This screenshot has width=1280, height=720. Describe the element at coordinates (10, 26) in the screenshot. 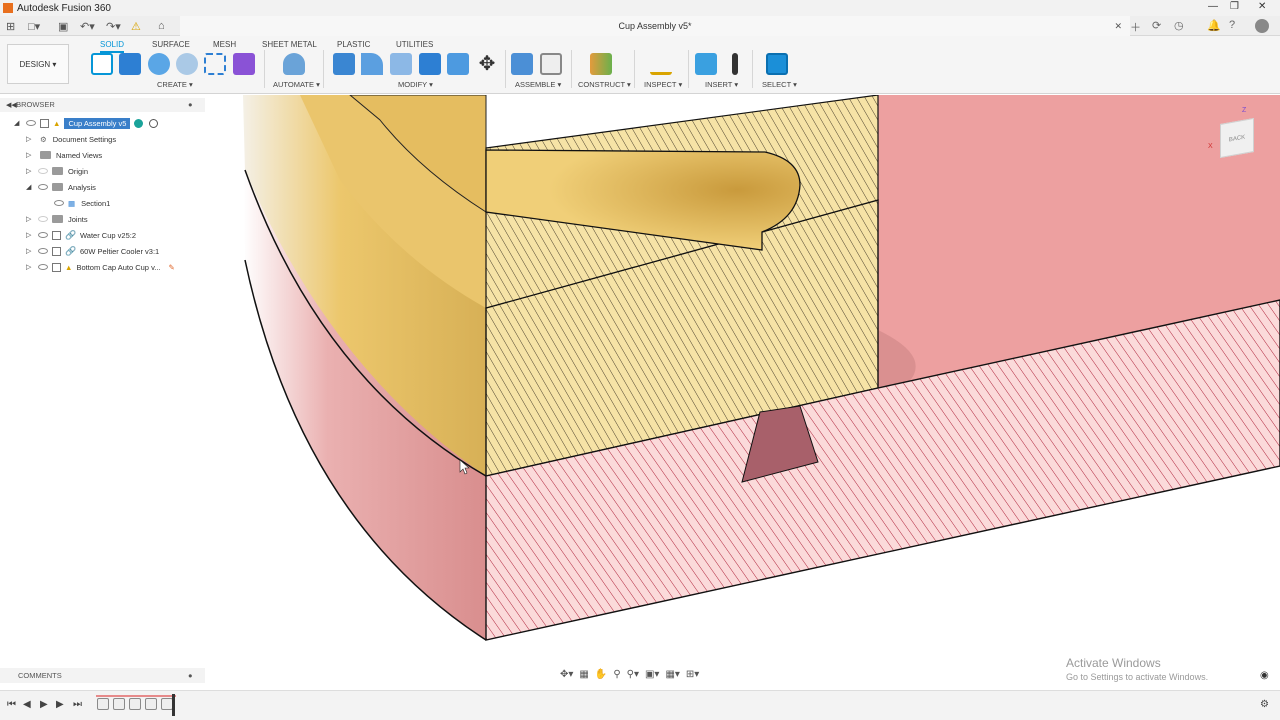

I see `app-grid-icon: ⊞` at that location.